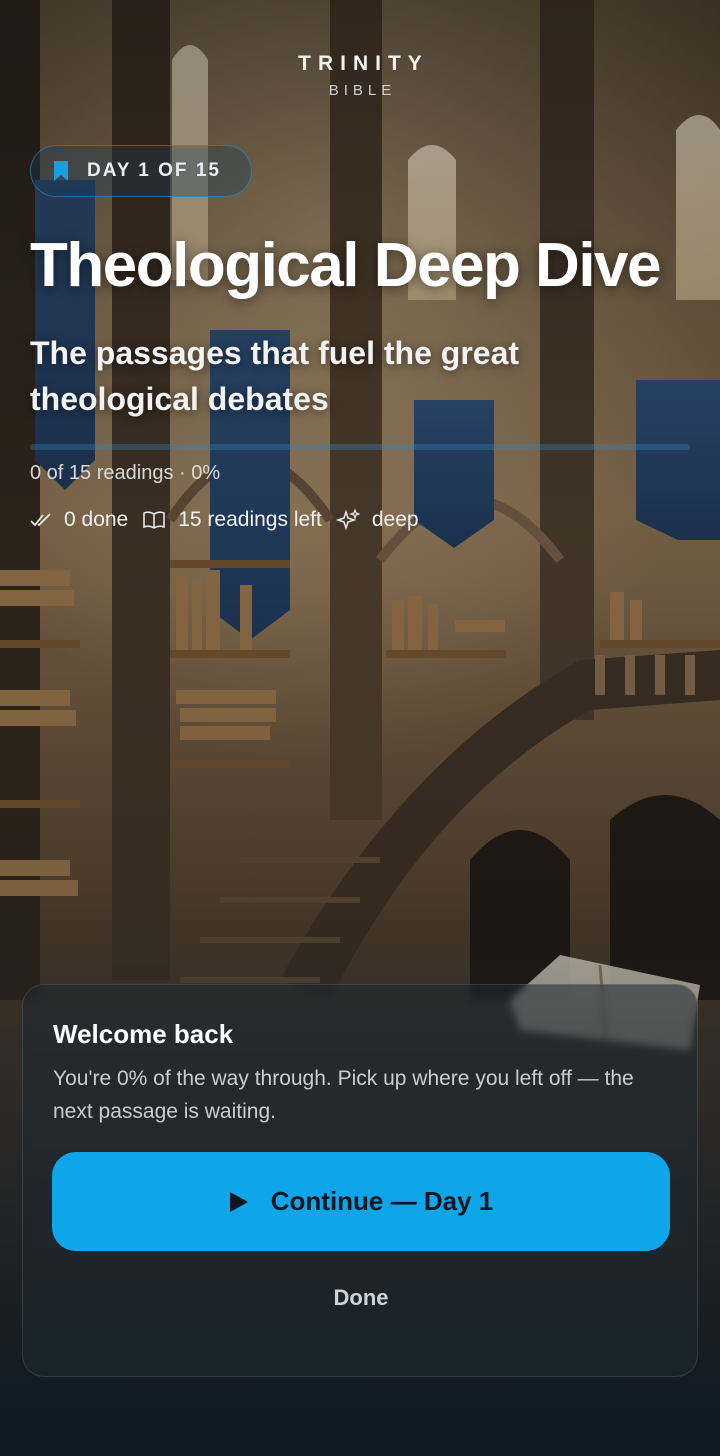  I want to click on sparkles-icon, so click(347, 519).